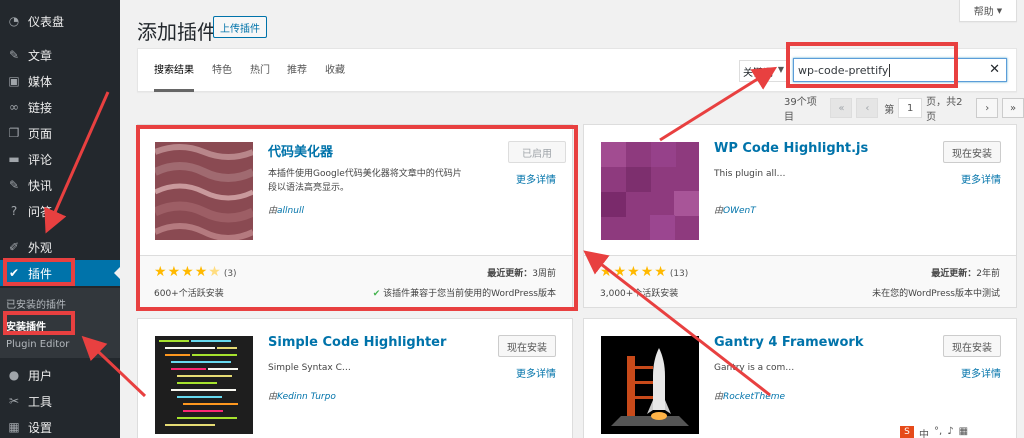 The width and height of the screenshot is (1024, 438). I want to click on search-type-value: 关键词, so click(758, 73).